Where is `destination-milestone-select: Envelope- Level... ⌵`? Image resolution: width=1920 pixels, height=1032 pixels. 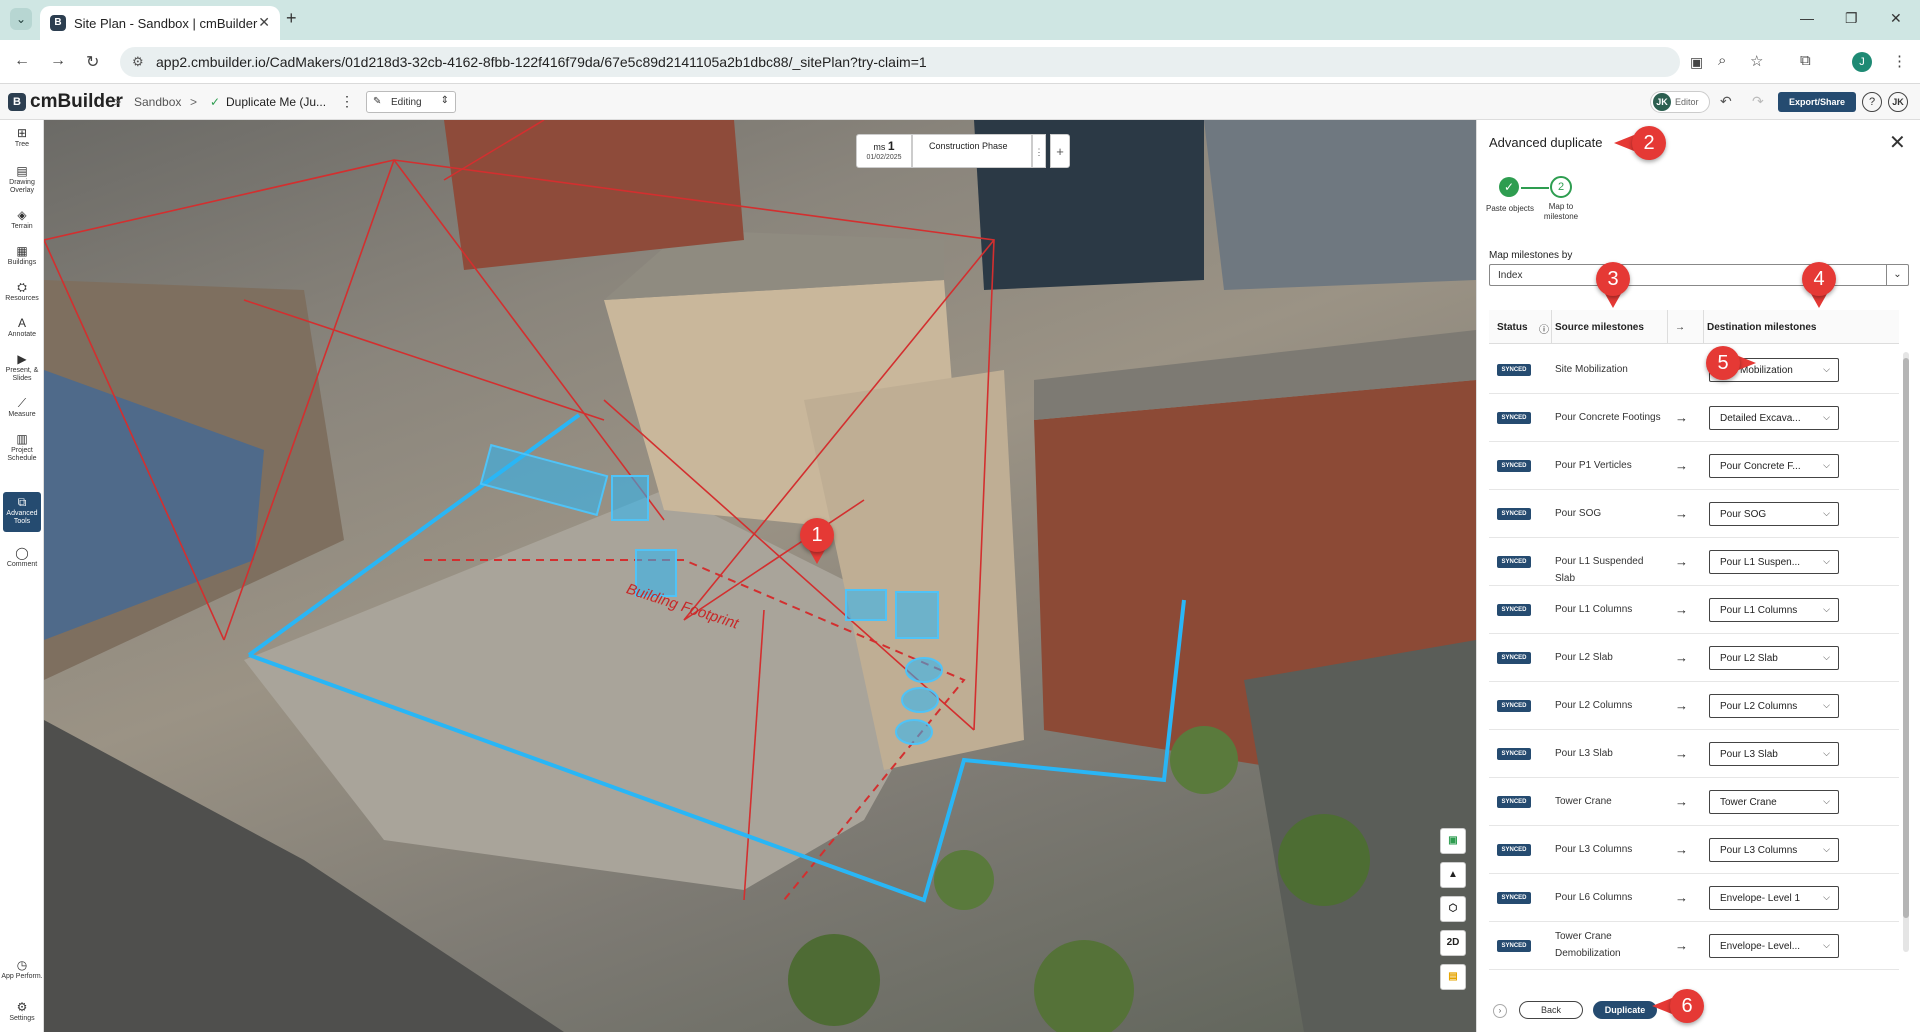
destination-milestone-select: Envelope- Level... ⌵ is located at coordinates (1774, 946).